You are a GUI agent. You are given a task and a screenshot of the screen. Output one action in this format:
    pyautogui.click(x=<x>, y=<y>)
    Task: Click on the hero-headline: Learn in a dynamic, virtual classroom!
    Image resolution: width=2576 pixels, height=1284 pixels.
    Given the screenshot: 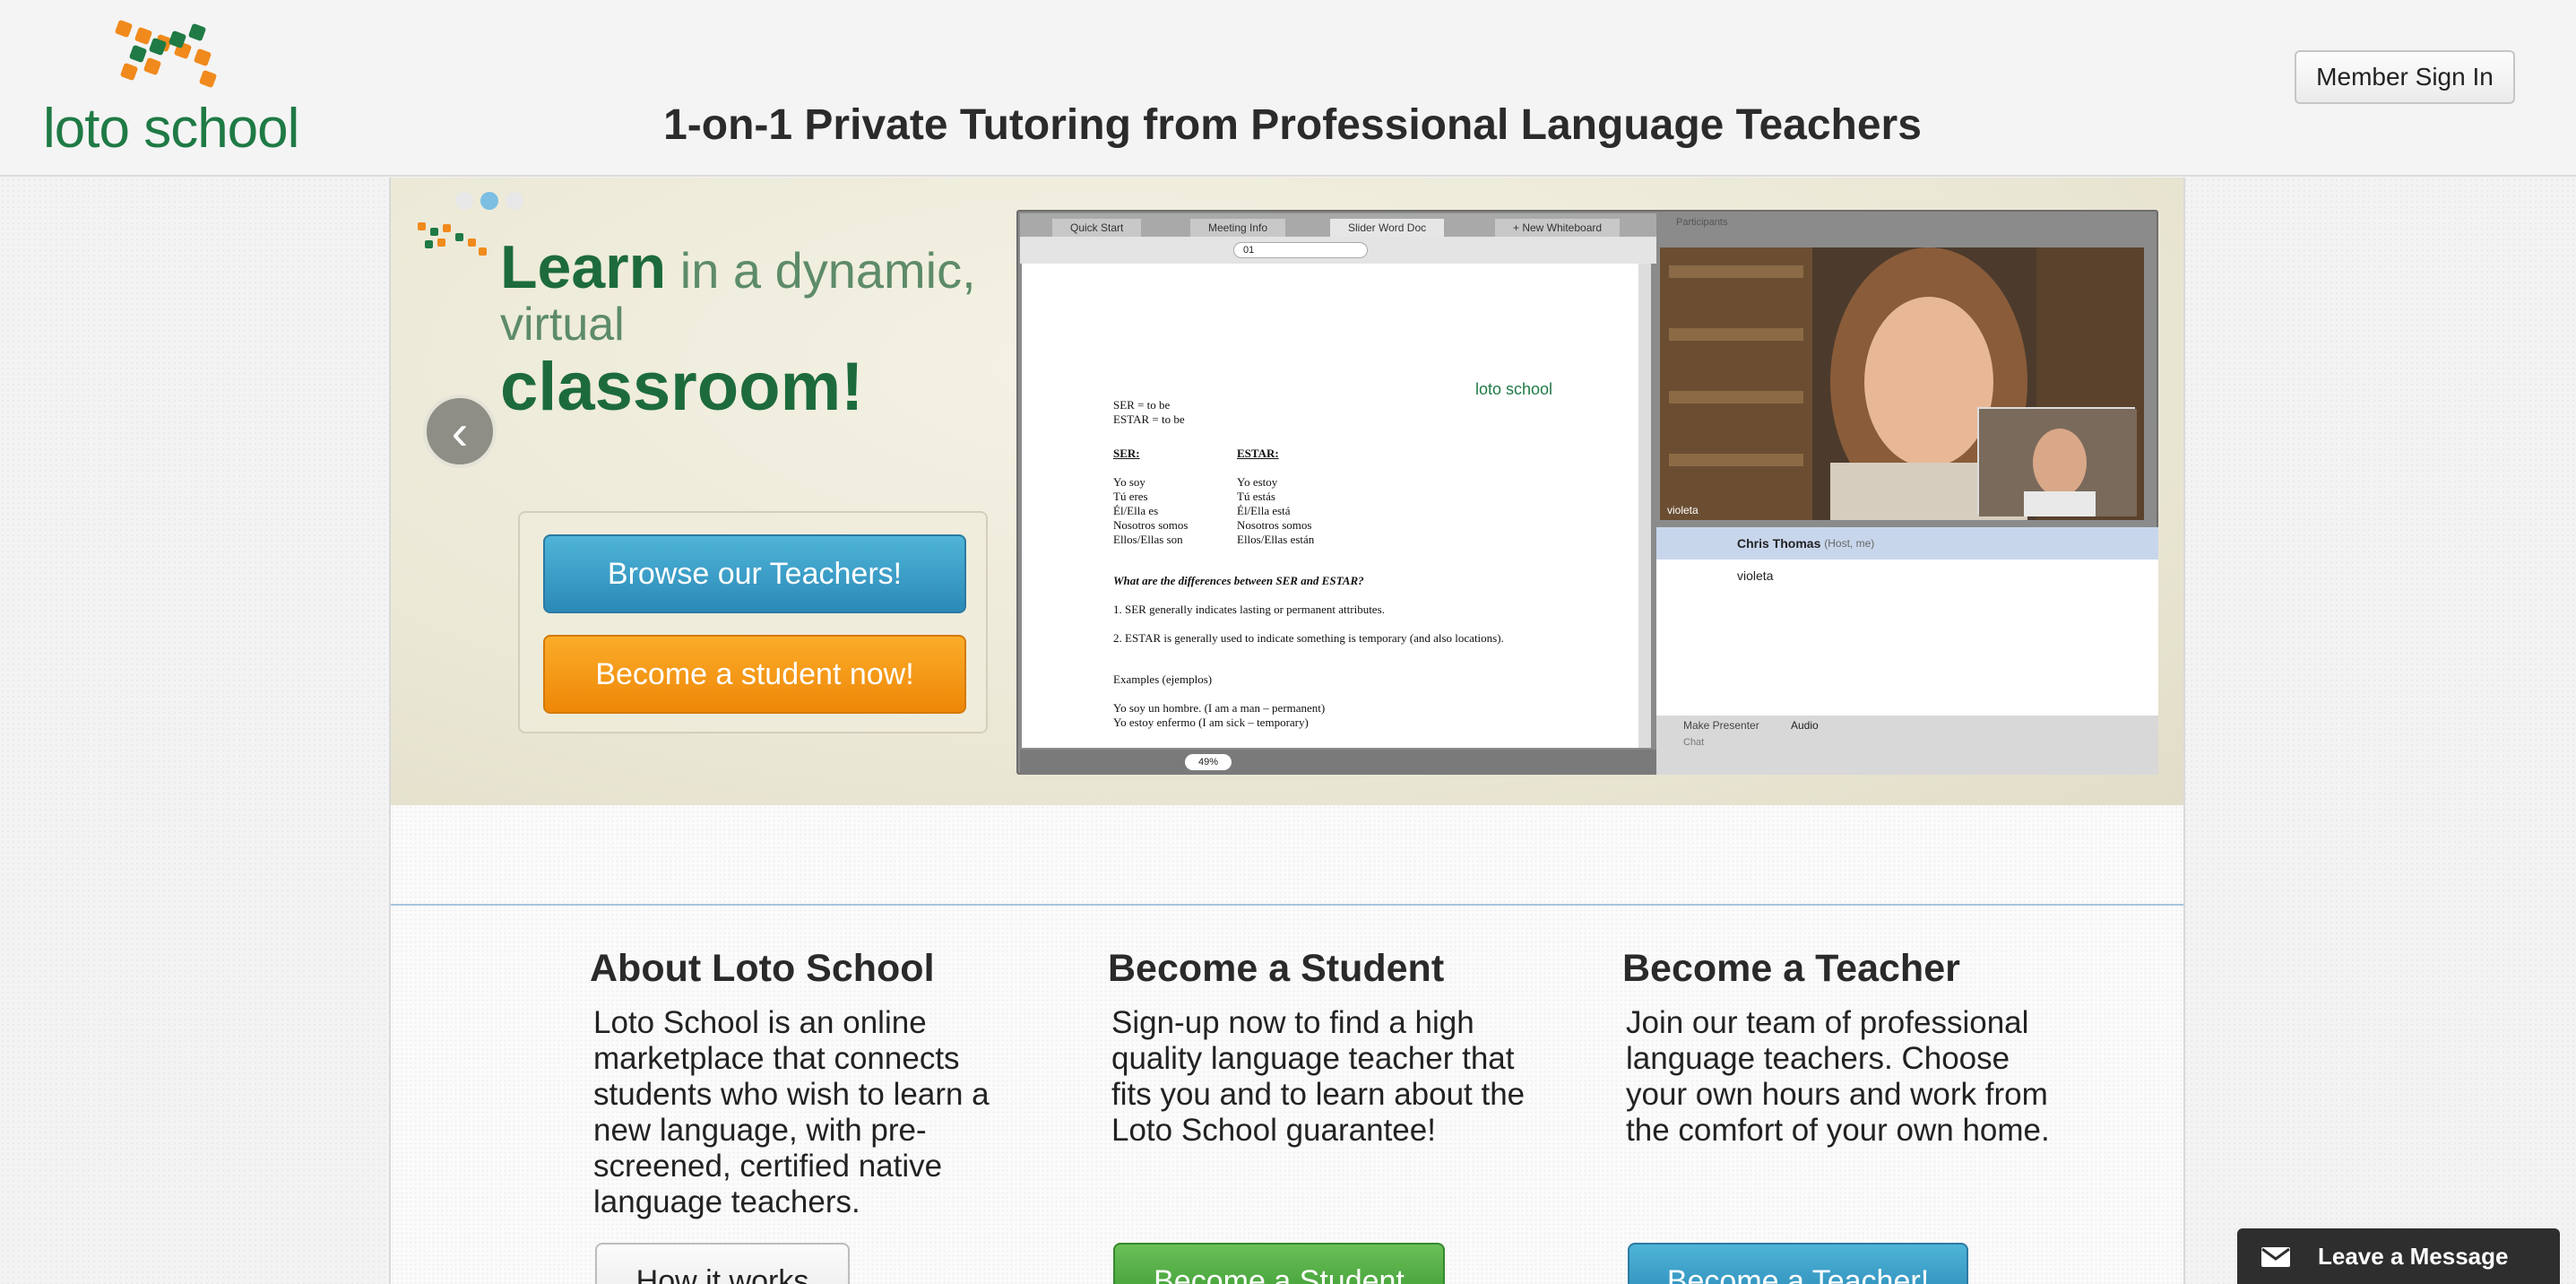 What is the action you would take?
    pyautogui.click(x=751, y=329)
    